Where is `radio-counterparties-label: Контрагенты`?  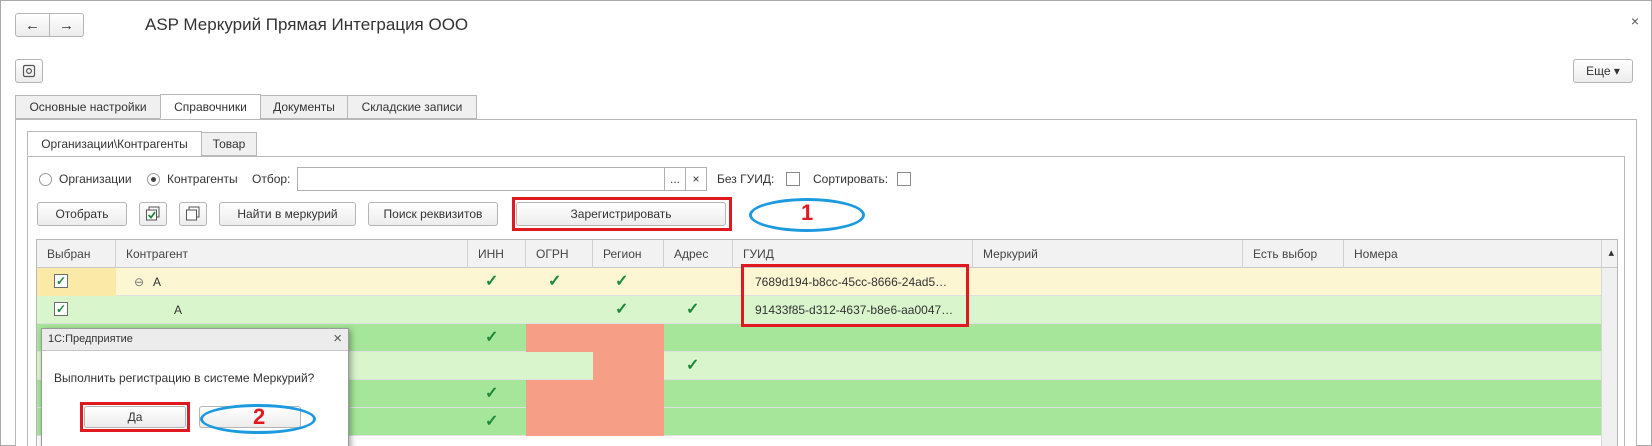 radio-counterparties-label: Контрагенты is located at coordinates (202, 179).